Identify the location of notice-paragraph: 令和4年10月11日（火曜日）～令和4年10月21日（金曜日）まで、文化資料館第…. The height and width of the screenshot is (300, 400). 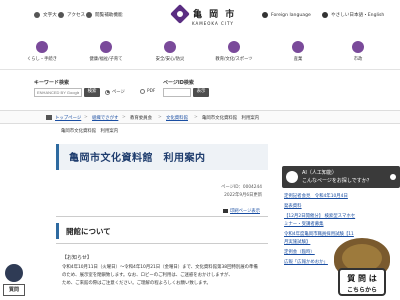
(160, 267).